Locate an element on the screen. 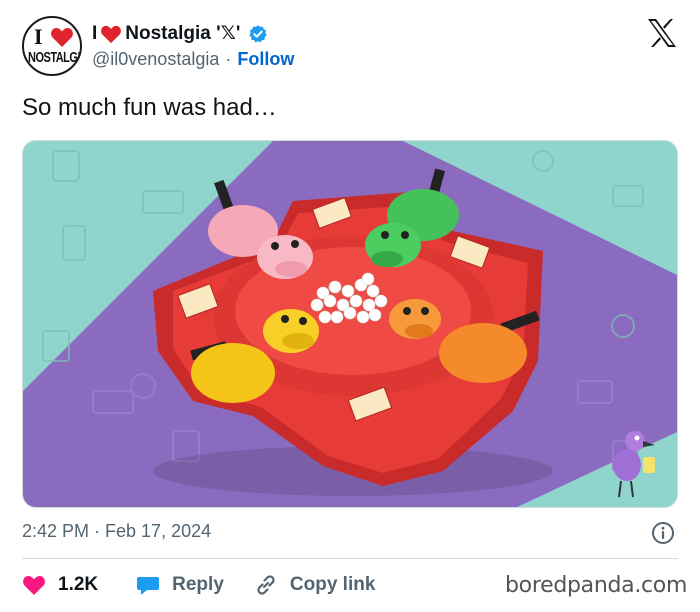 The image size is (700, 612). verified-badge-icon is located at coordinates (258, 33).